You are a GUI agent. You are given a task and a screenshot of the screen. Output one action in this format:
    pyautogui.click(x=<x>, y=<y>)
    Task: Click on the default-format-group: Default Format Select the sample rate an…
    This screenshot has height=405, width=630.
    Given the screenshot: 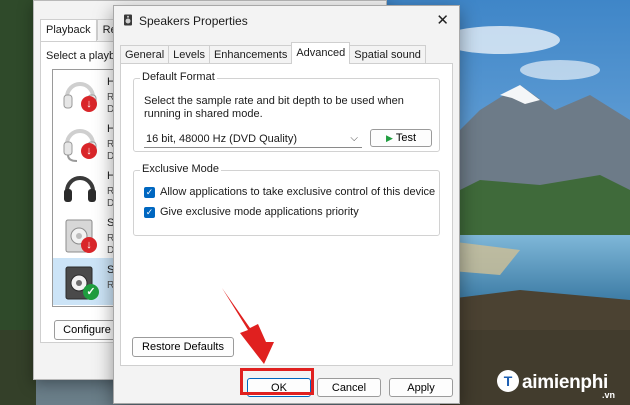 What is the action you would take?
    pyautogui.click(x=286, y=111)
    